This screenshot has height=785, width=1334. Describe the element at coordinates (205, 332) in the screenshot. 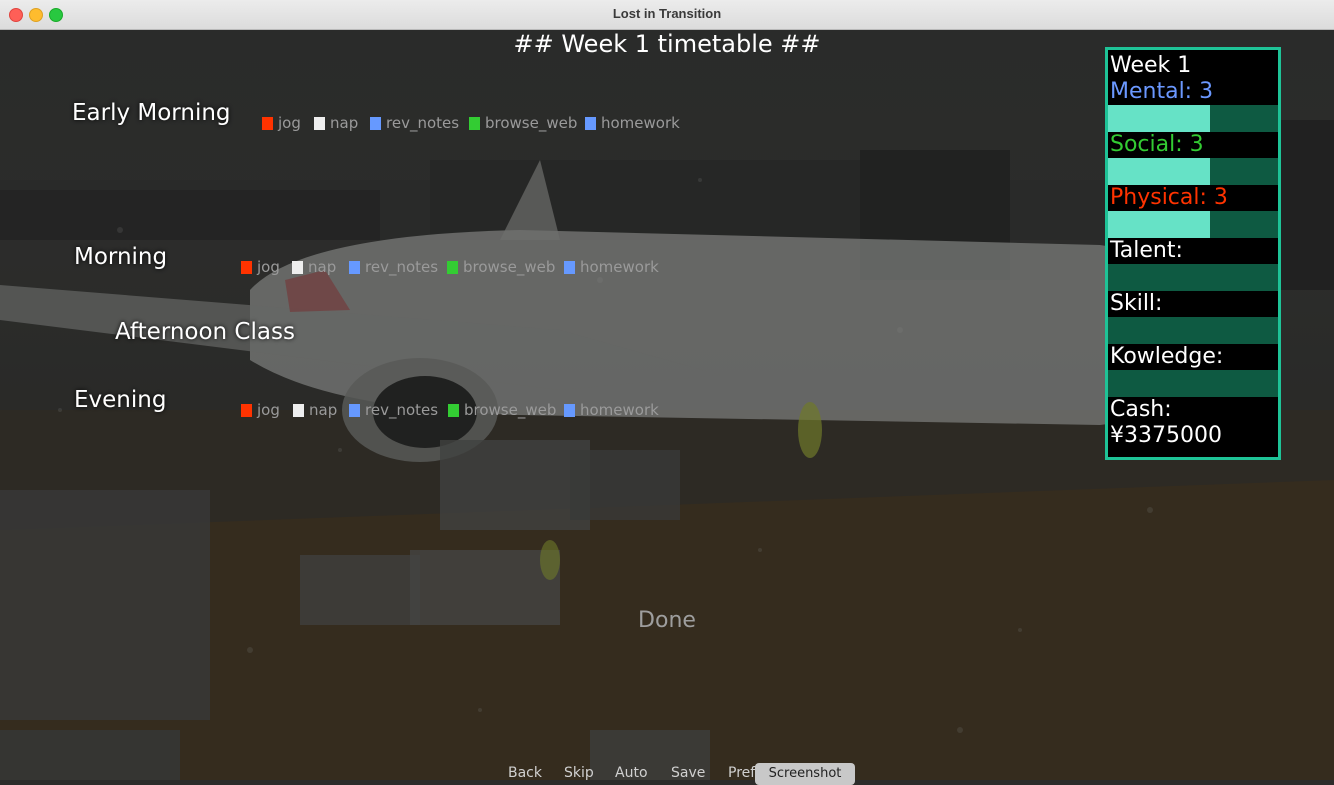

I see `slot-label-afternoon-class: Afternoon Class` at that location.